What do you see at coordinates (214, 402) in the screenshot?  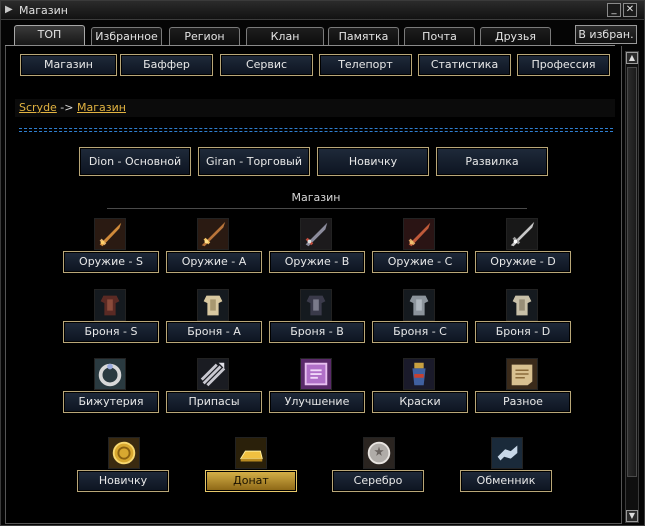 I see `supplies-button: Припасы` at bounding box center [214, 402].